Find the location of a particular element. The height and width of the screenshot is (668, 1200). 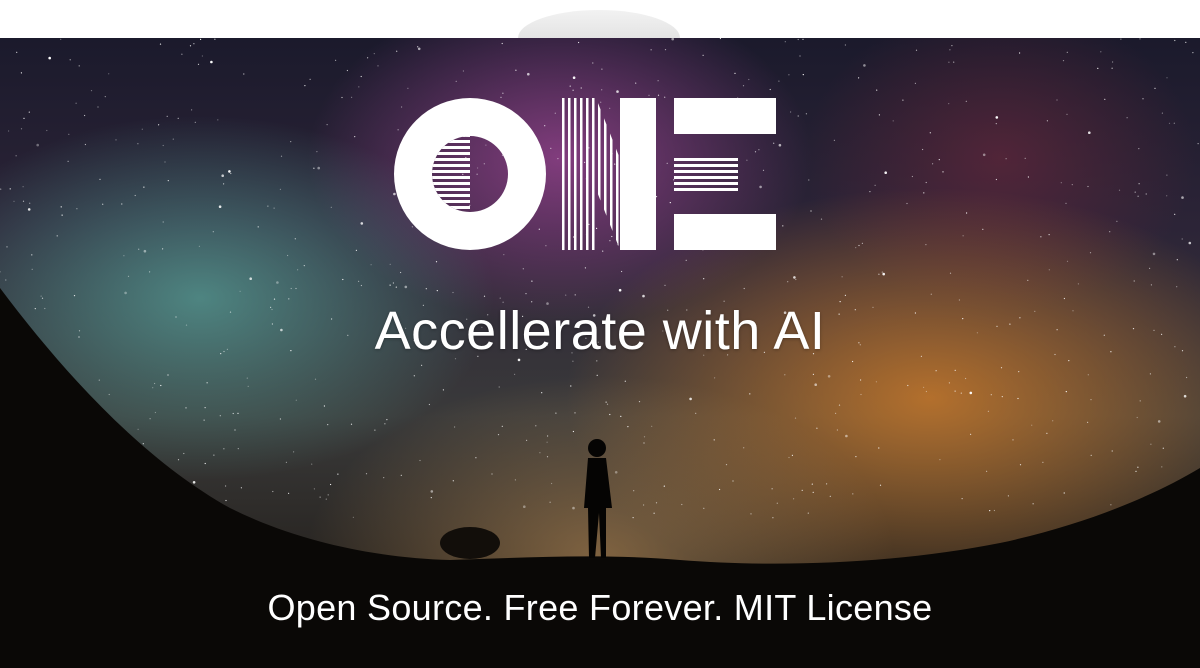

hero-tagline: Accellerate with AI is located at coordinates (600, 331).